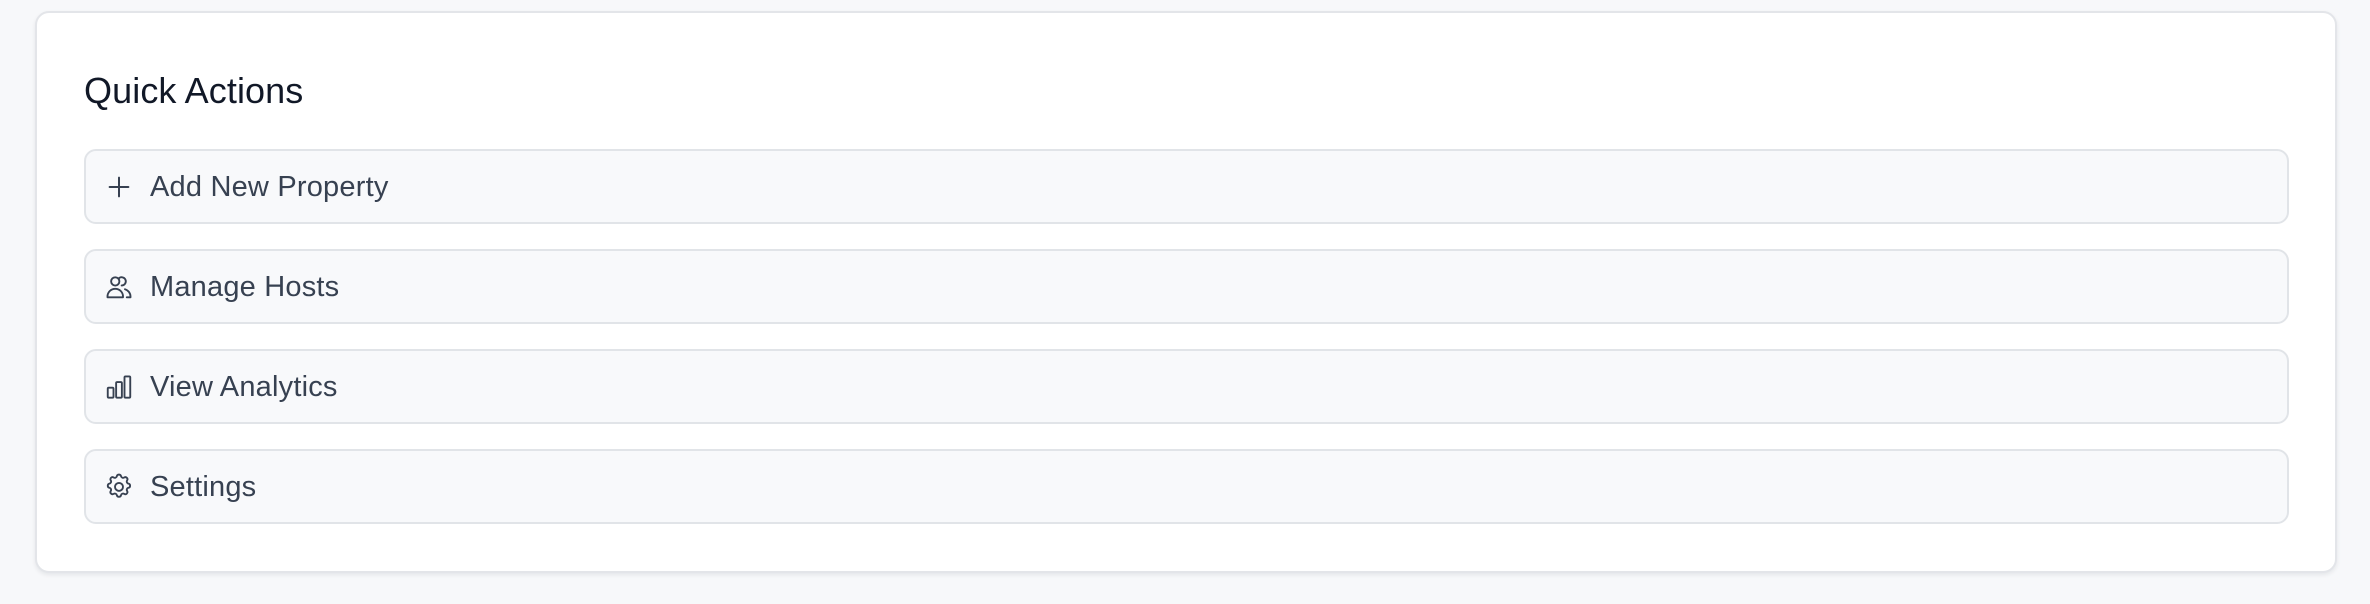 This screenshot has height=604, width=2370. I want to click on users-icon, so click(119, 287).